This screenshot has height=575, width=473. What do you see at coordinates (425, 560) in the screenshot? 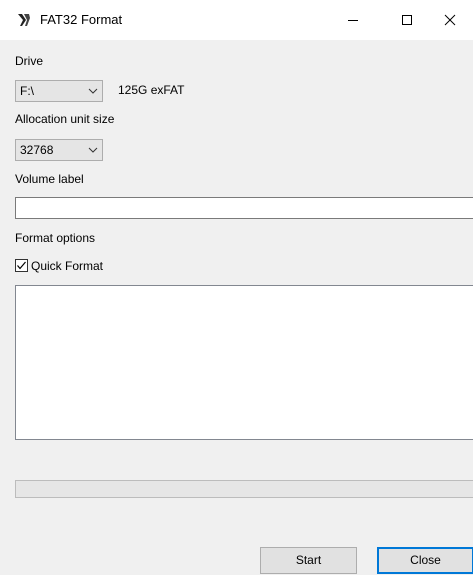
I see `close-button: Close` at bounding box center [425, 560].